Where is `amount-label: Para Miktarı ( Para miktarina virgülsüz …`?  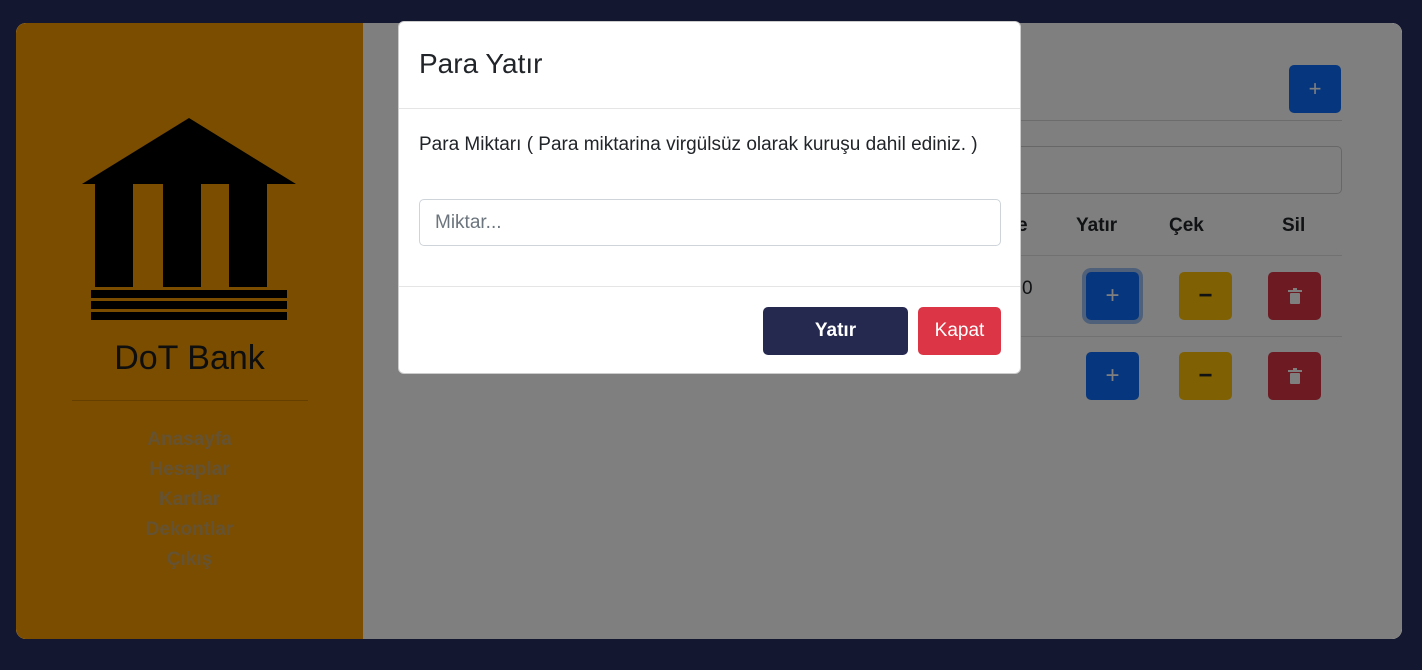 amount-label: Para Miktarı ( Para miktarina virgülsüz … is located at coordinates (698, 144).